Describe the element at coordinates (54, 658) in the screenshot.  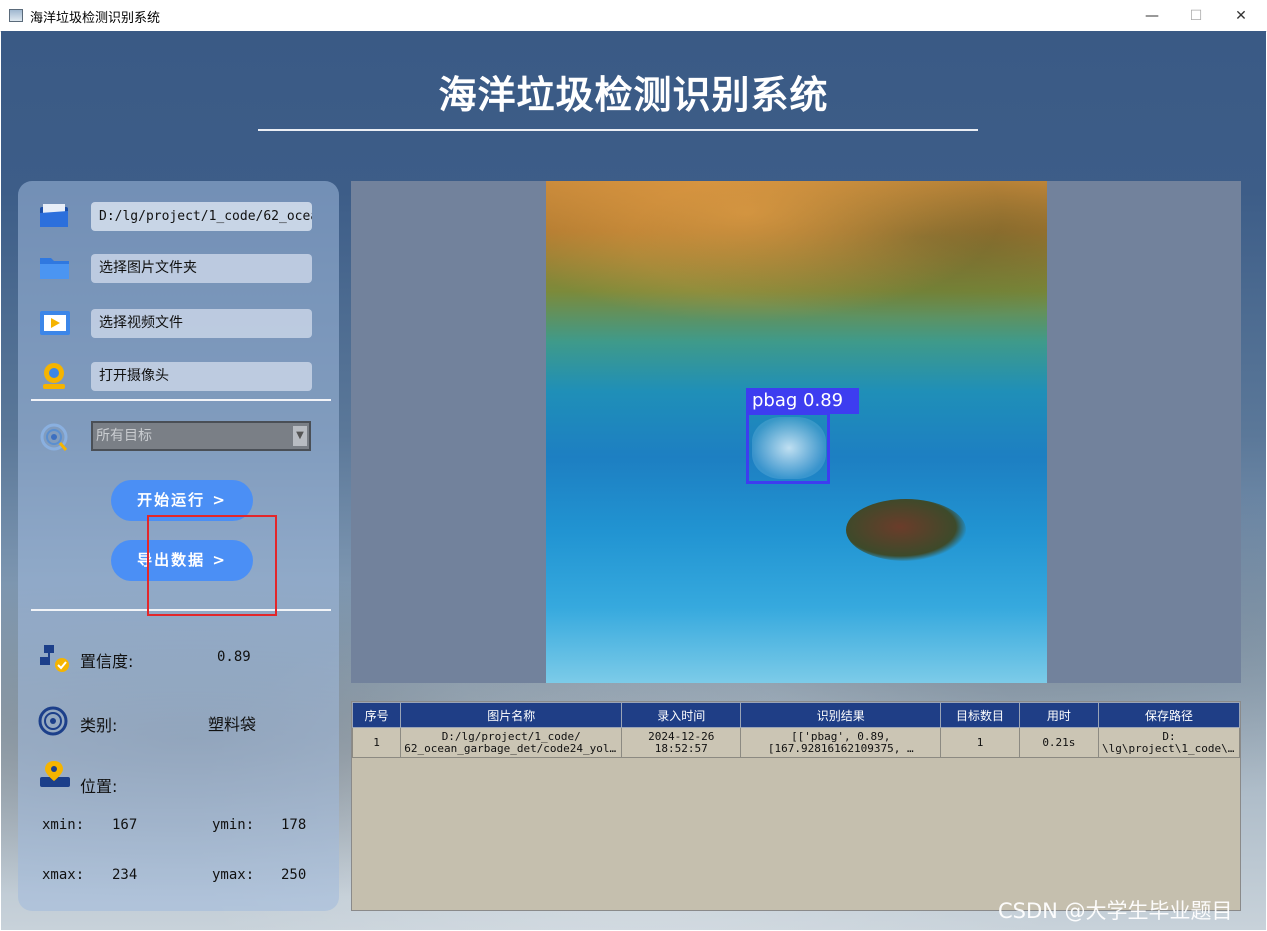
I see `confidence-icon` at that location.